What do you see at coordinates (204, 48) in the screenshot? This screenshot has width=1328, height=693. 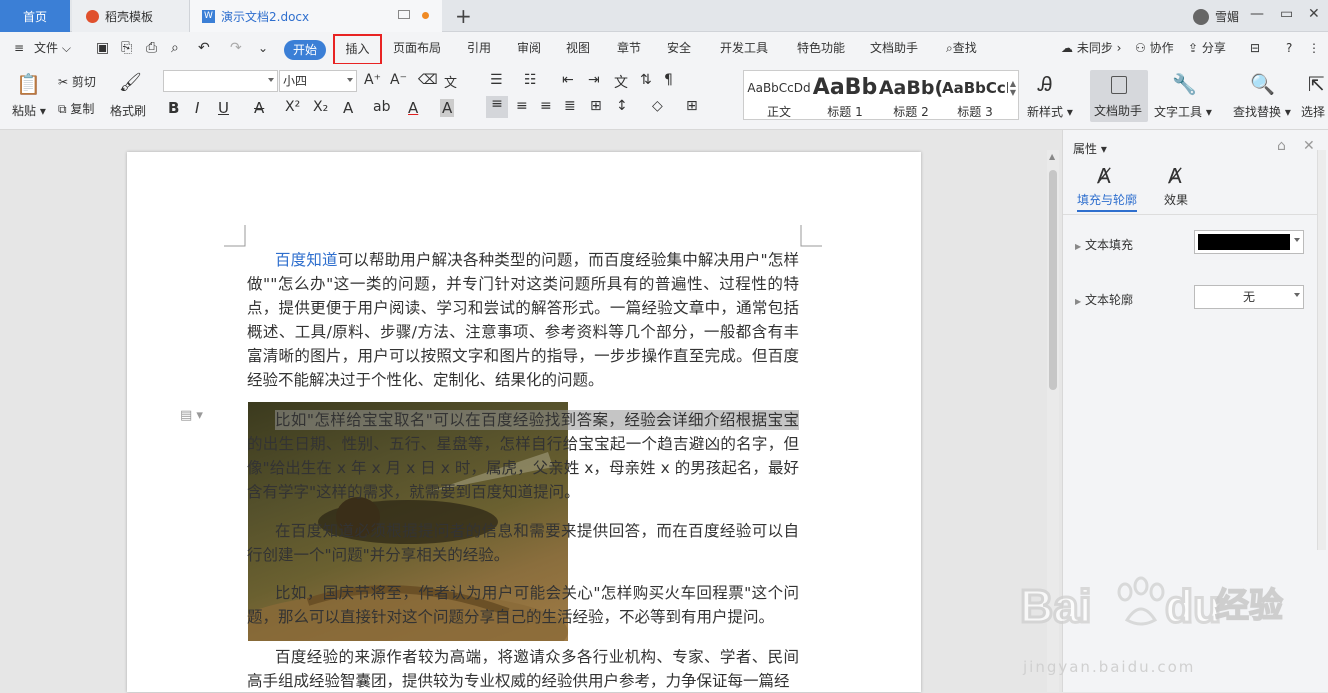 I see `undo-icon: ↶` at bounding box center [204, 48].